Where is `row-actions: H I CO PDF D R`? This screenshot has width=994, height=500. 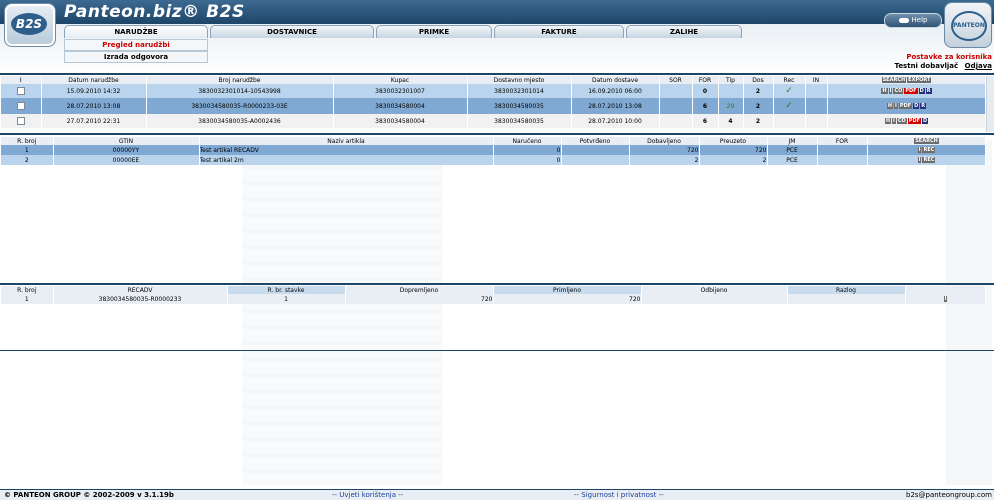
row-actions: H I CO PDF D R is located at coordinates (906, 91).